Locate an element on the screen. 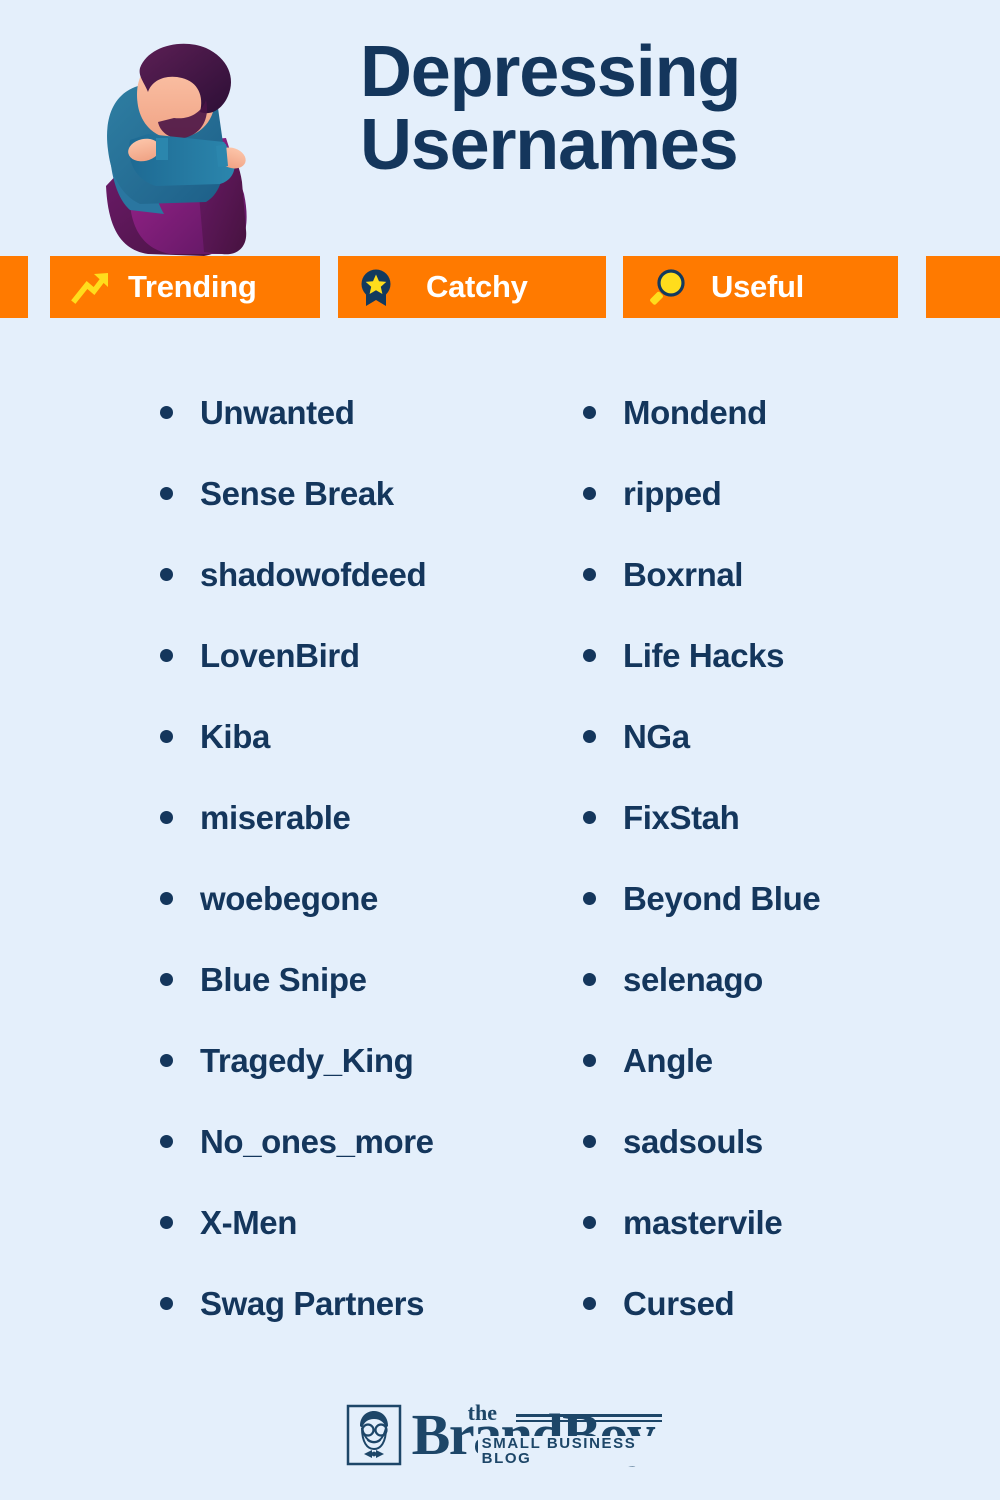 The image size is (1000, 1500). list-item: shadowofdeed is located at coordinates (370, 574).